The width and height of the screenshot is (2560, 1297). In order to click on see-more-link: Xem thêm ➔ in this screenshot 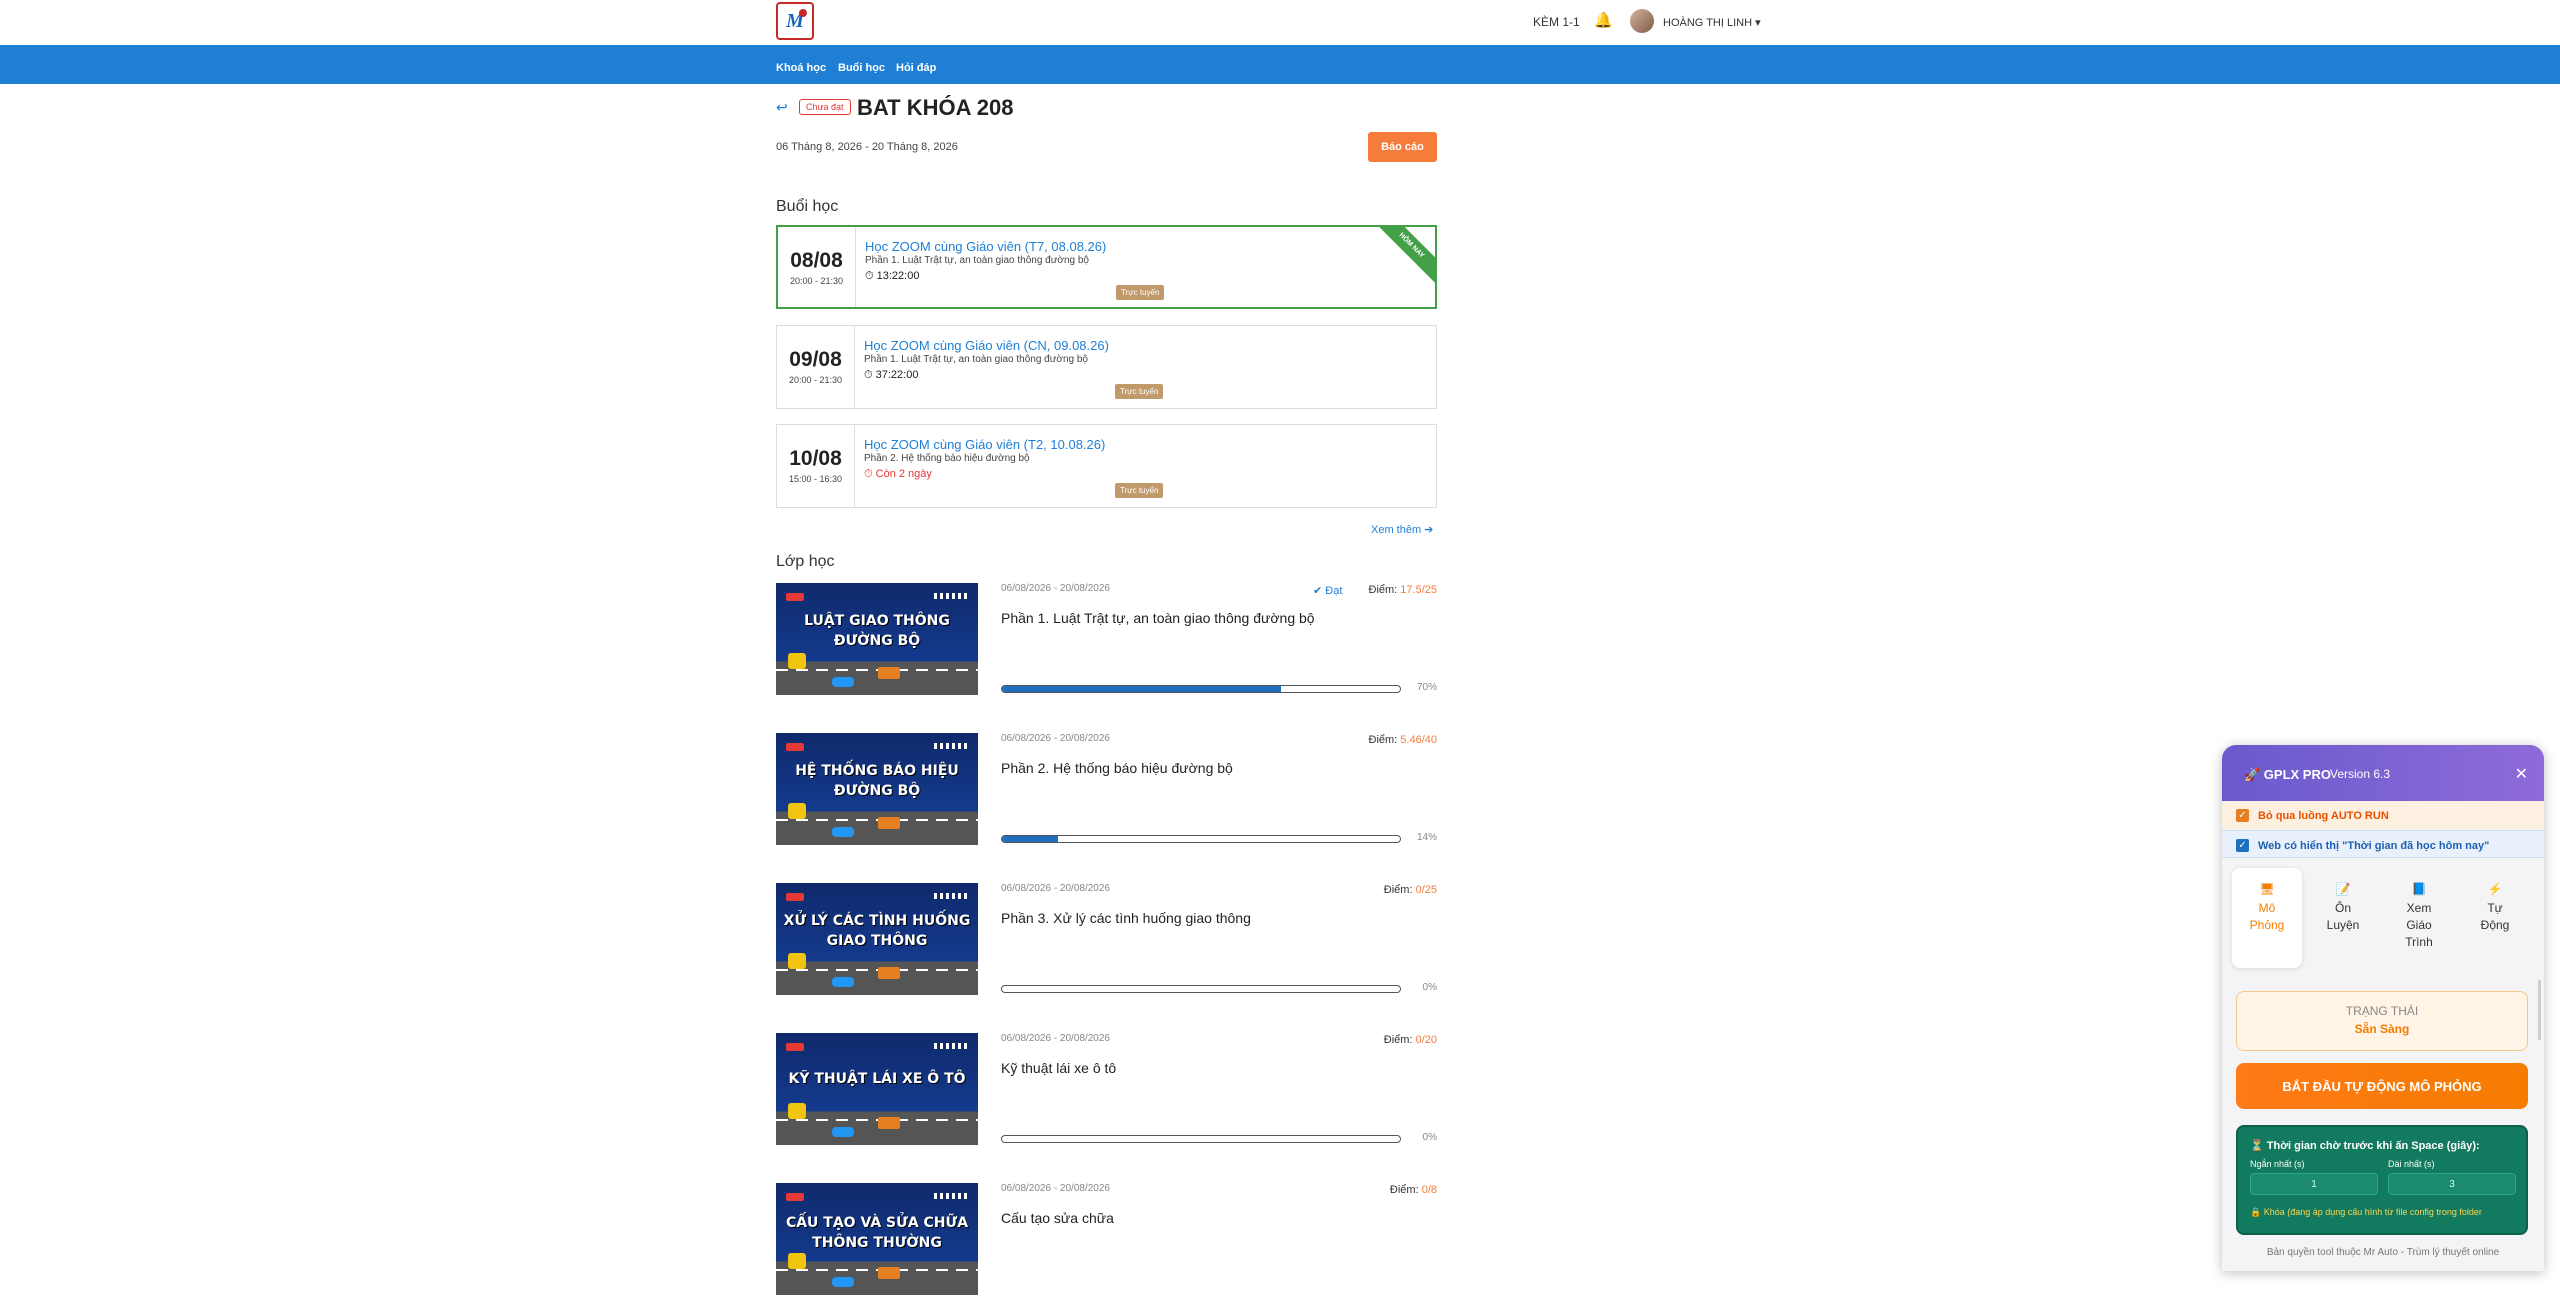, I will do `click(1402, 529)`.